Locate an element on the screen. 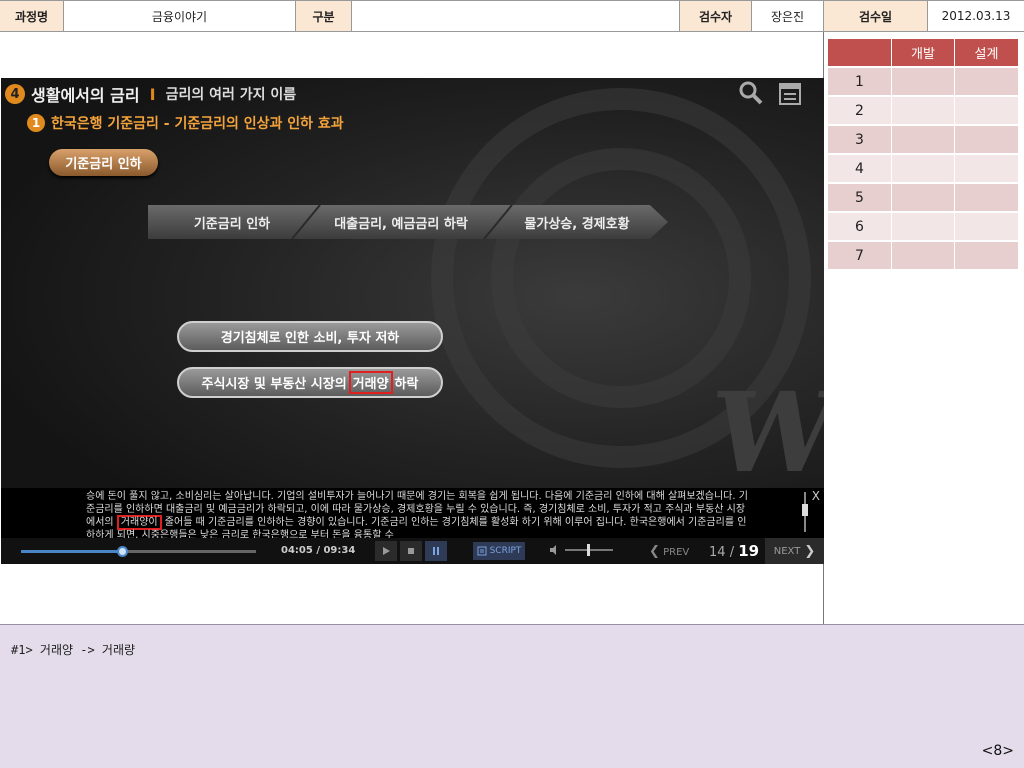 This screenshot has height=768, width=1024. table-row: 1 is located at coordinates (924, 81).